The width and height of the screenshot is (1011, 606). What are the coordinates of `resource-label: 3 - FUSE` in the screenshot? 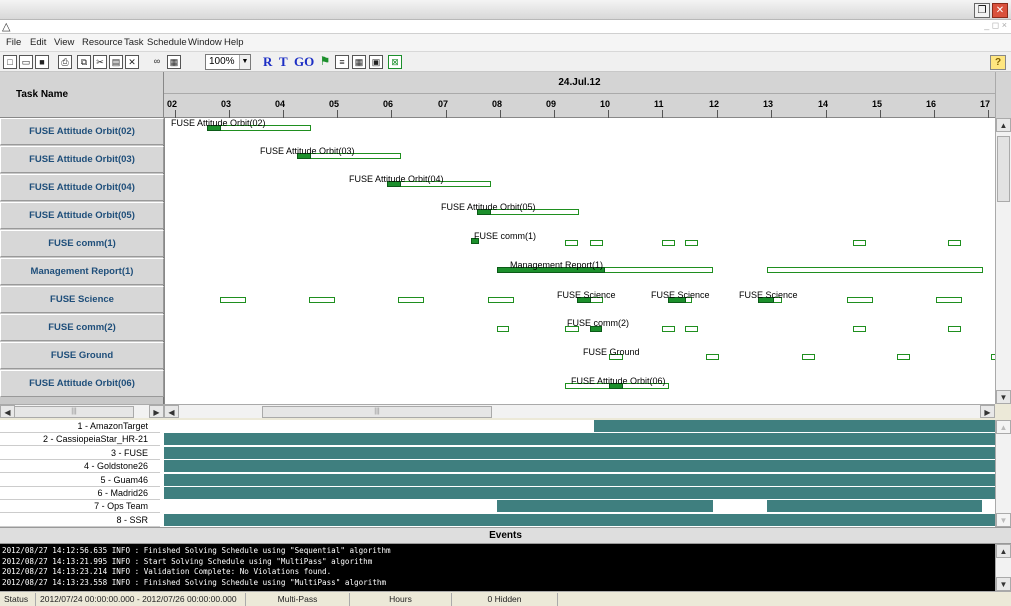 It's located at (80, 453).